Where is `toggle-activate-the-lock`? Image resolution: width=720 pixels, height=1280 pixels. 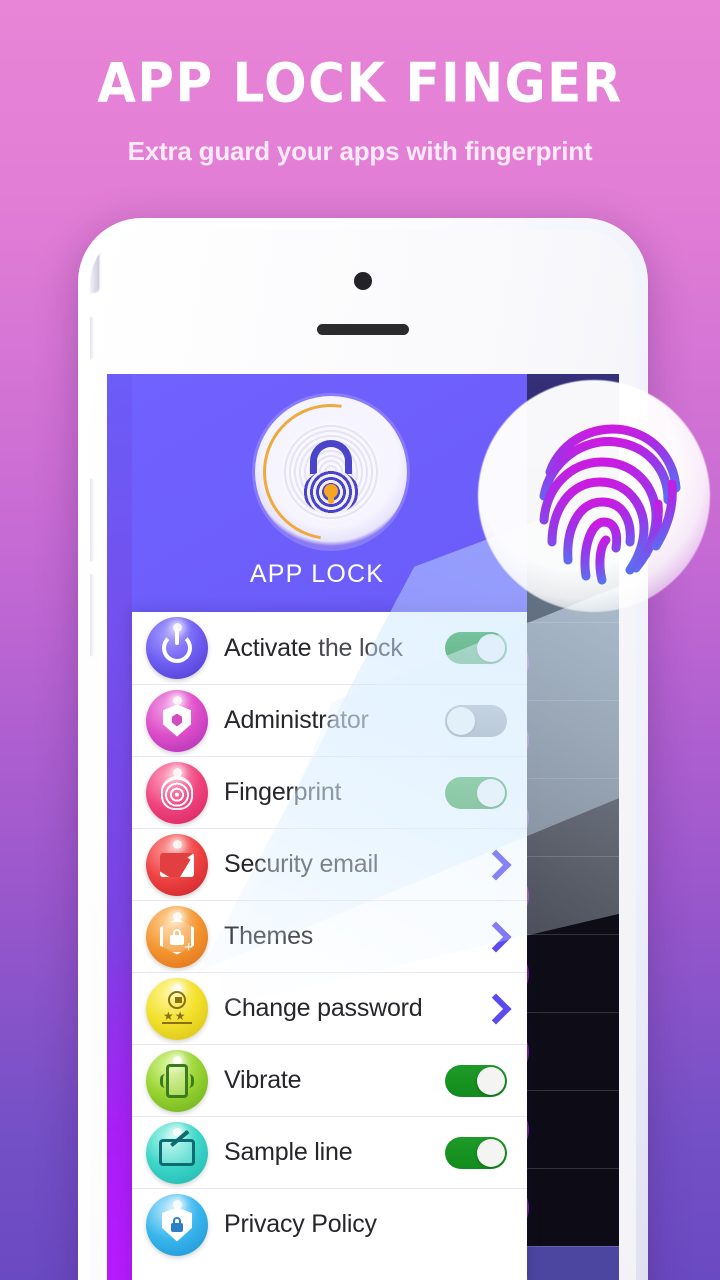
toggle-activate-the-lock is located at coordinates (476, 648).